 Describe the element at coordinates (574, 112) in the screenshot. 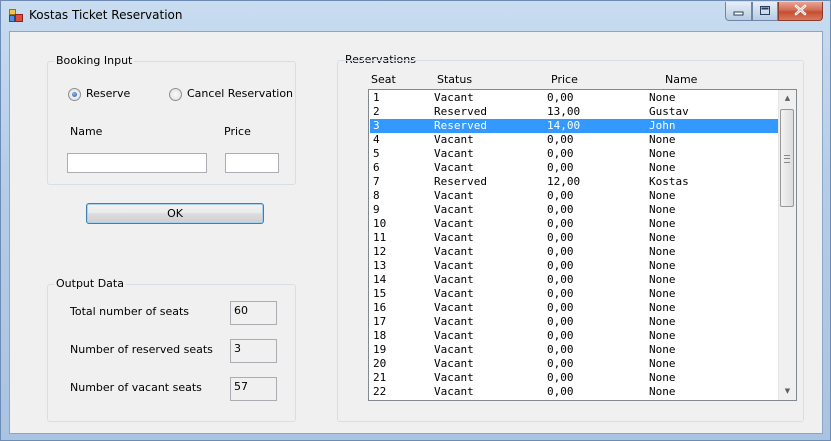

I see `list-item: 2 Reserved 13,00 Gustav` at that location.